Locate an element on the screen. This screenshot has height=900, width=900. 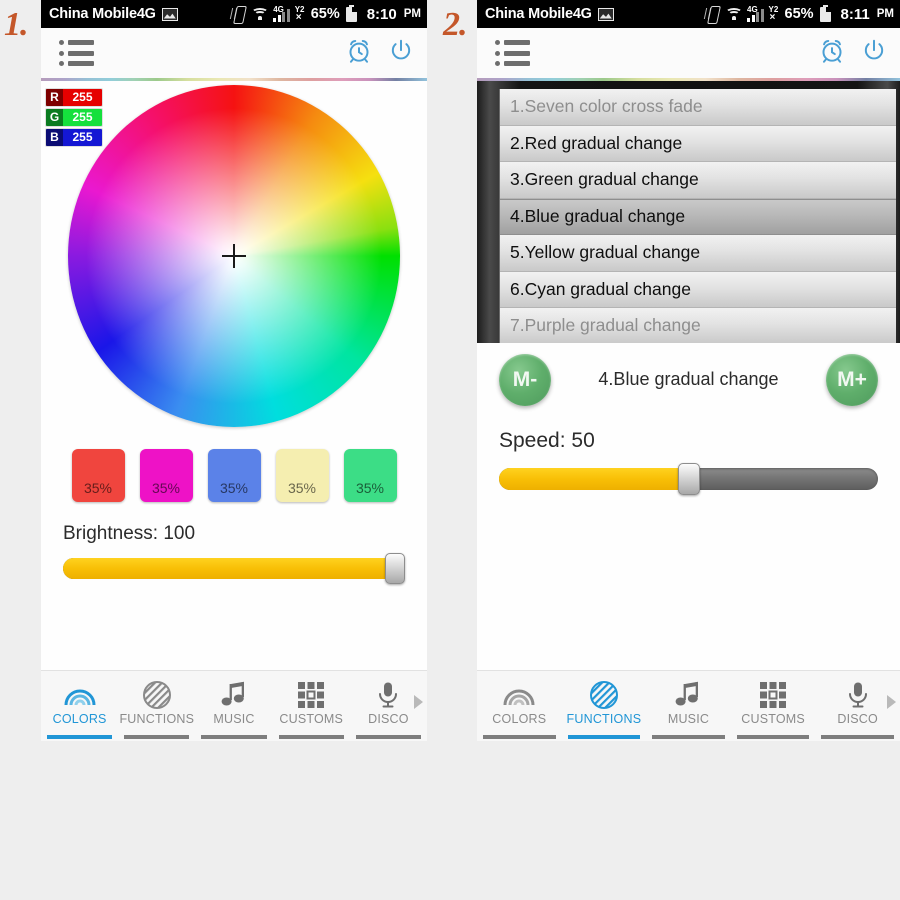
status-icons: 4G Y2 × 65% 8:11 PM is located at coordinates (800, 13).